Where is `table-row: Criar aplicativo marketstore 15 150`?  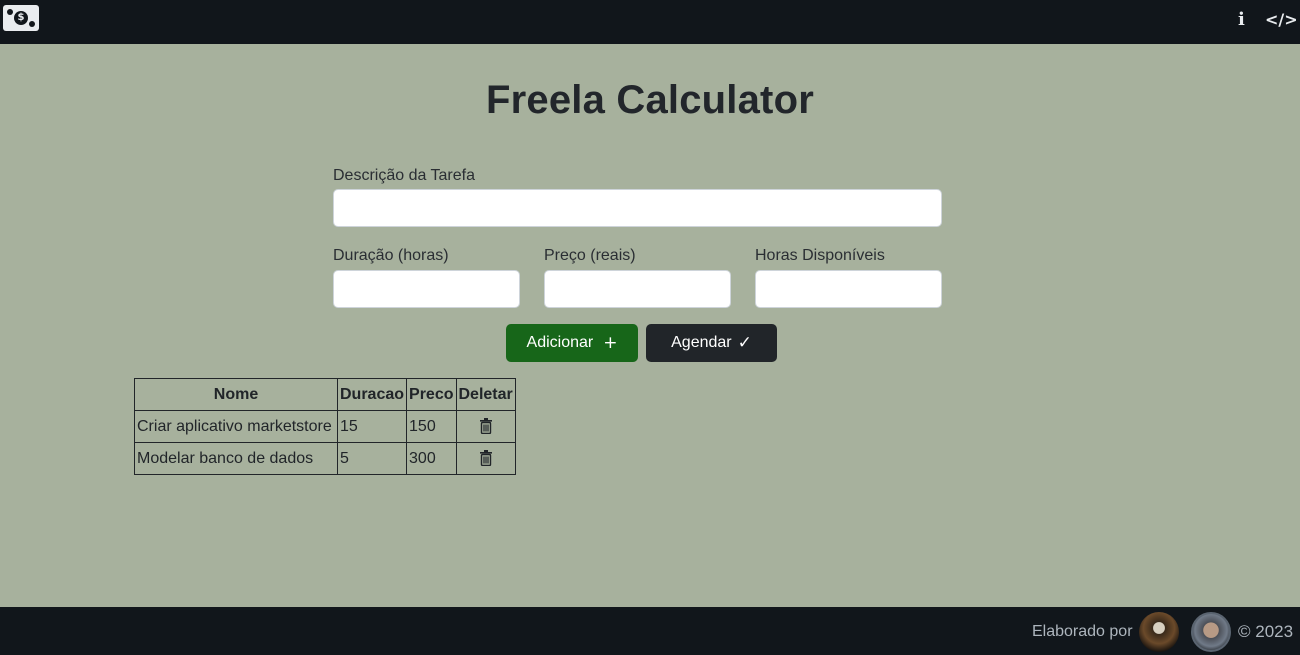 table-row: Criar aplicativo marketstore 15 150 is located at coordinates (325, 426).